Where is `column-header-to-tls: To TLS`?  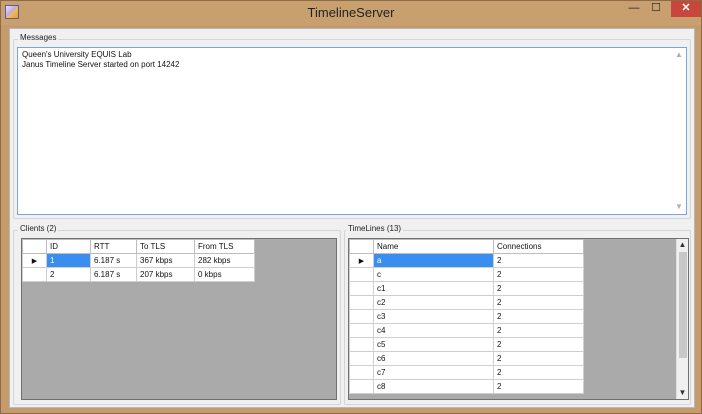 column-header-to-tls: To TLS is located at coordinates (165, 246).